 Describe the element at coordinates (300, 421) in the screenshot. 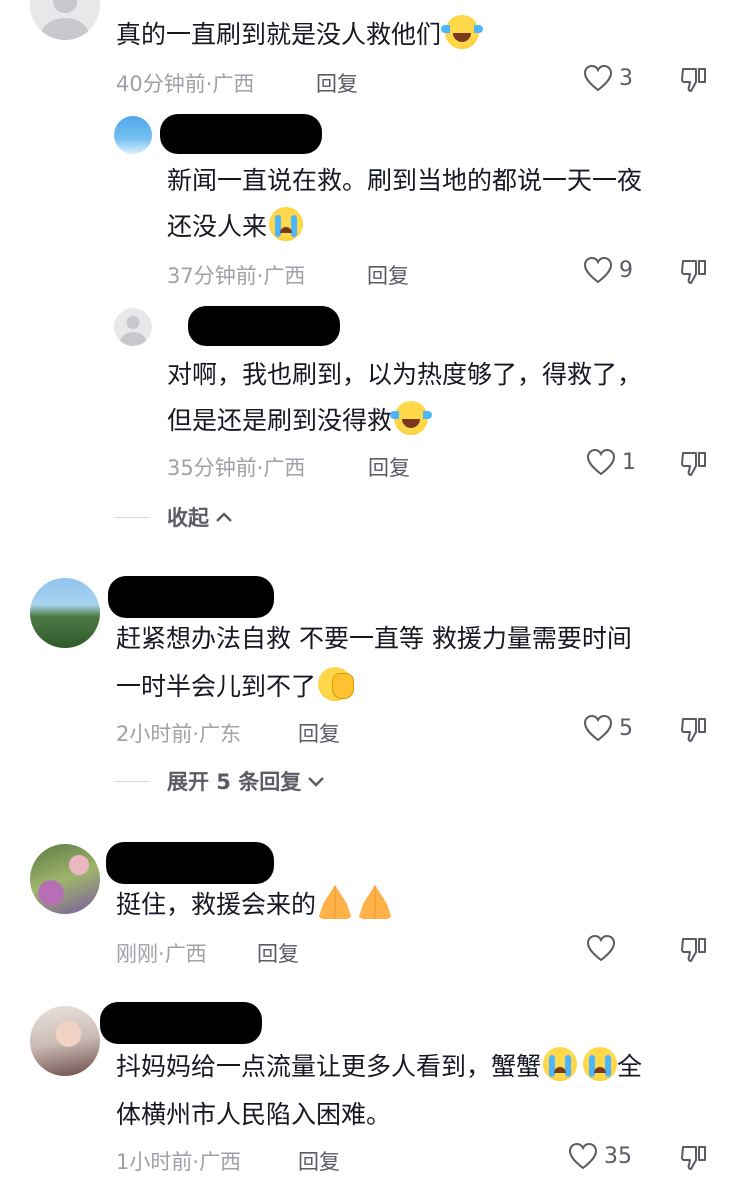

I see `comment-text: 但是还是刷到没得救` at that location.